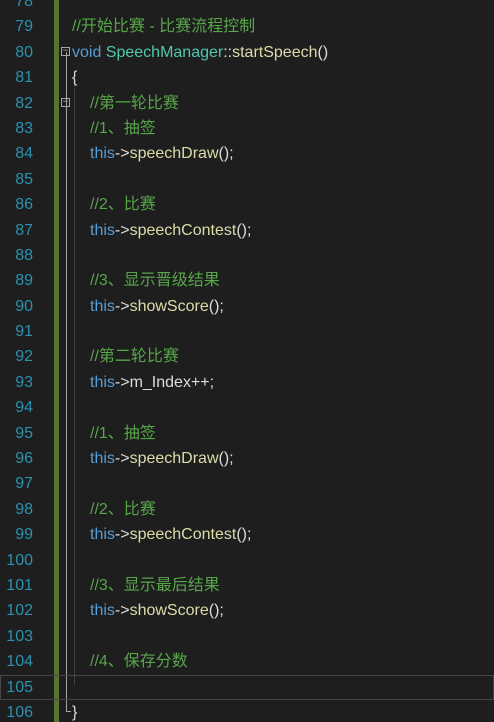  I want to click on code-token-kw: void, so click(89, 52).